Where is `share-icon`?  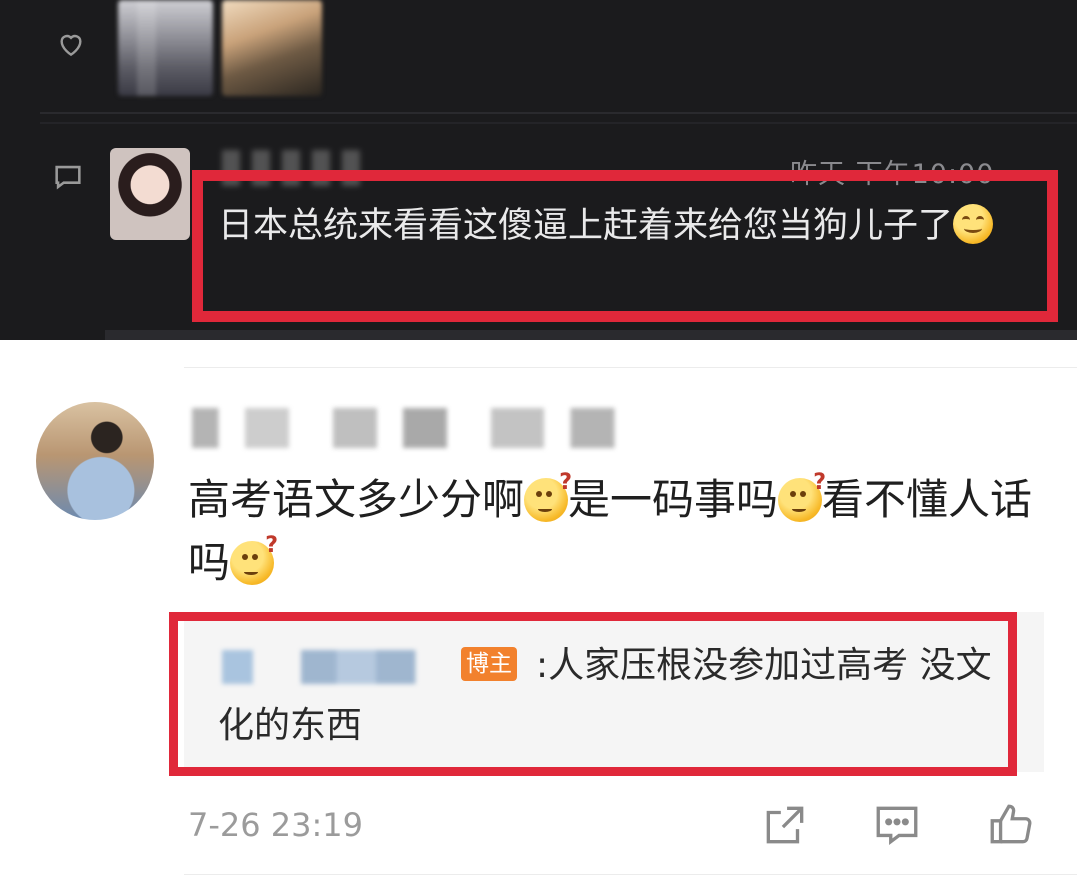 share-icon is located at coordinates (785, 825).